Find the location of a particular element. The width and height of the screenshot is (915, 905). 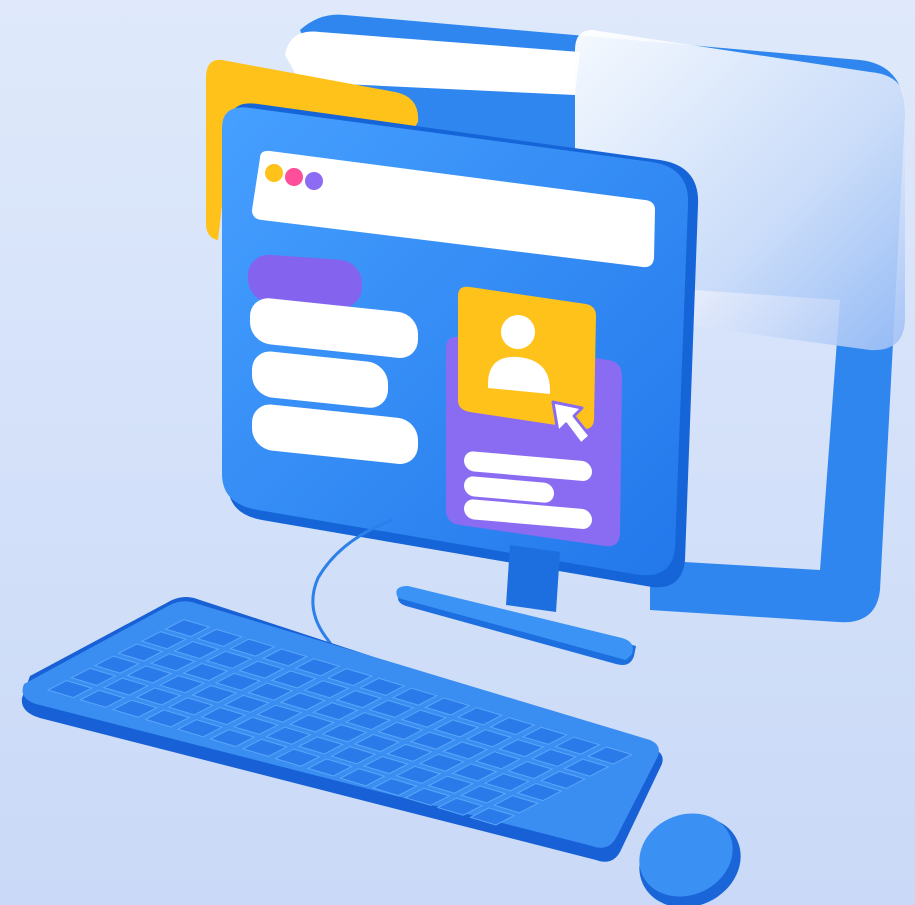

window-dot-yellow is located at coordinates (274, 173).